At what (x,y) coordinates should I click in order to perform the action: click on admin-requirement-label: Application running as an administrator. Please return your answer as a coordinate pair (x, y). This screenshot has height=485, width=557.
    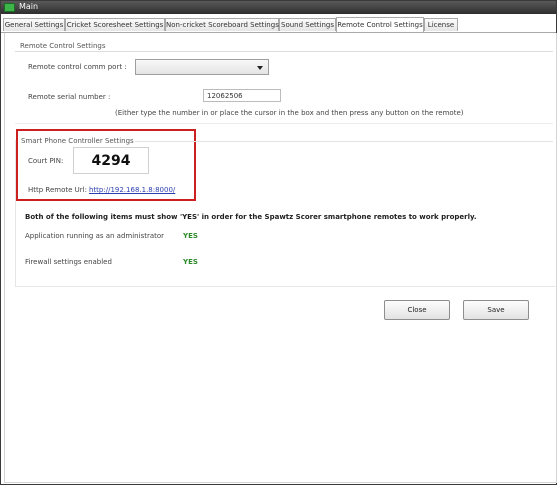
    Looking at the image, I should click on (95, 236).